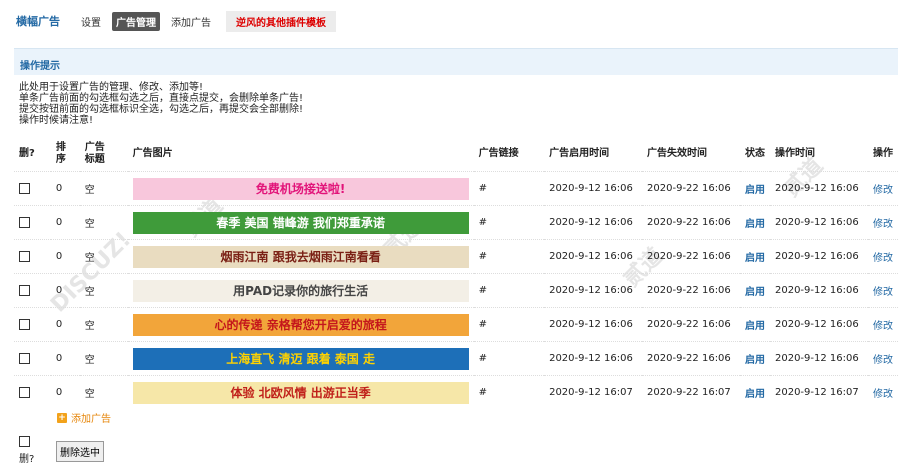 The image size is (910, 475). What do you see at coordinates (80, 451) in the screenshot?
I see `delete-selected-button: 删除选中` at bounding box center [80, 451].